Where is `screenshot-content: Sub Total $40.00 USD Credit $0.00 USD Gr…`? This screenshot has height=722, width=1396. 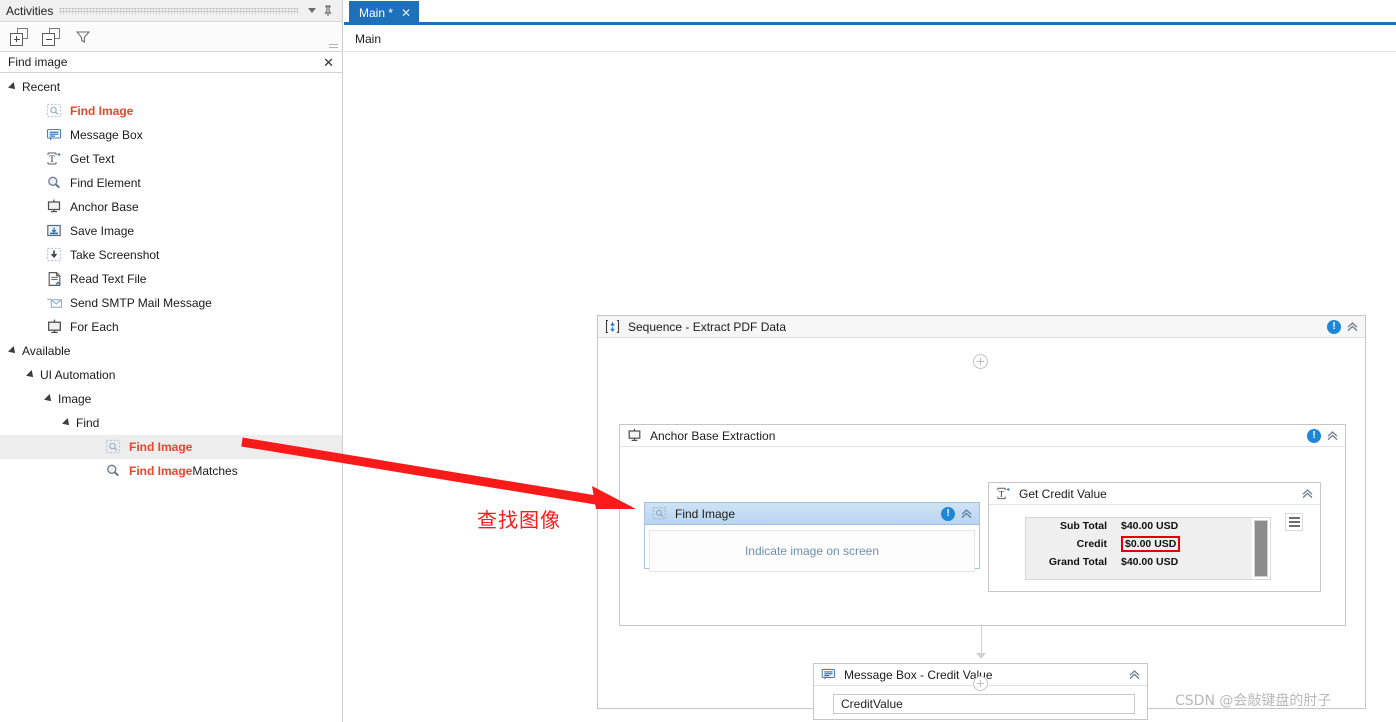 screenshot-content: Sub Total $40.00 USD Credit $0.00 USD Gr… is located at coordinates (1139, 548).